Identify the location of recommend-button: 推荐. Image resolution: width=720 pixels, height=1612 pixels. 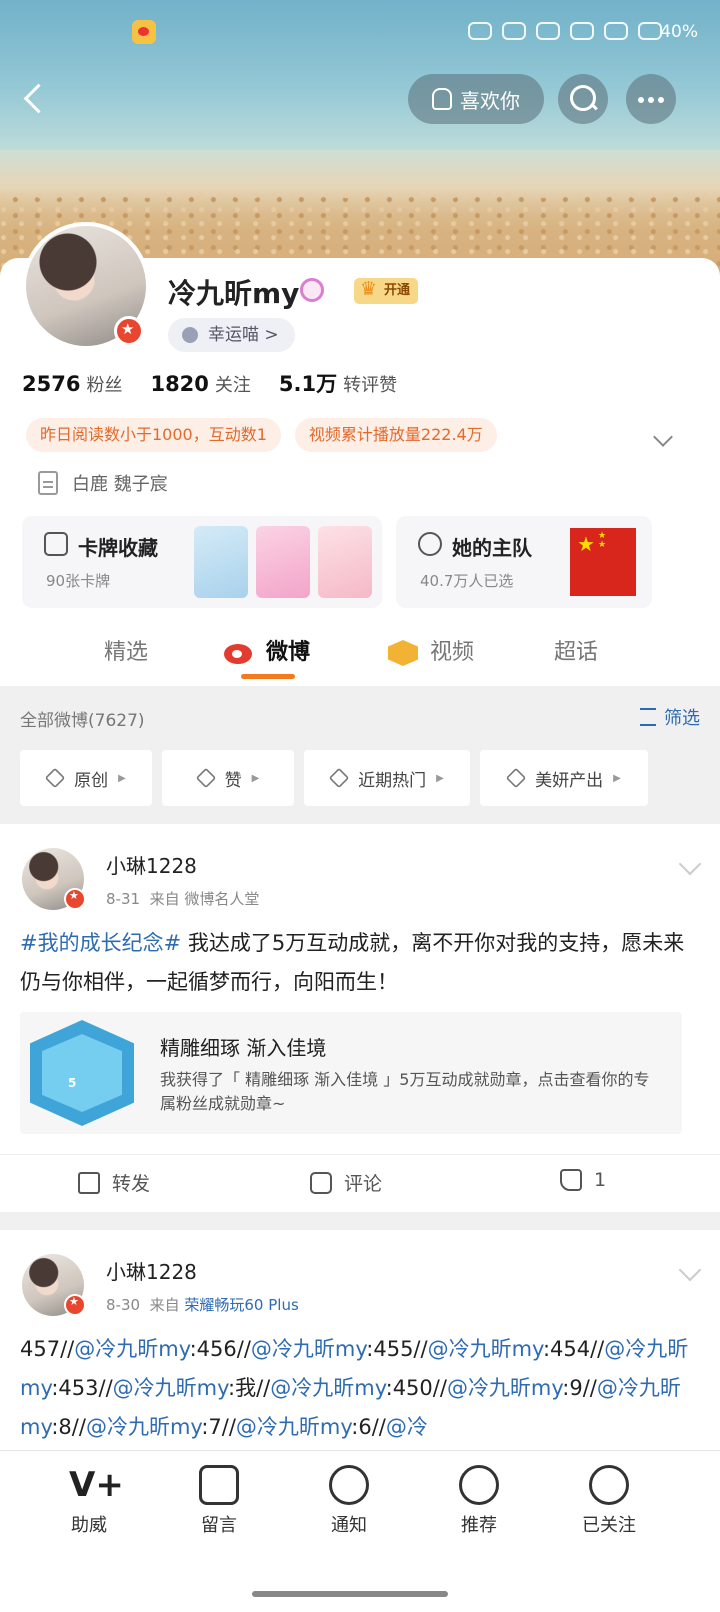
(479, 1501).